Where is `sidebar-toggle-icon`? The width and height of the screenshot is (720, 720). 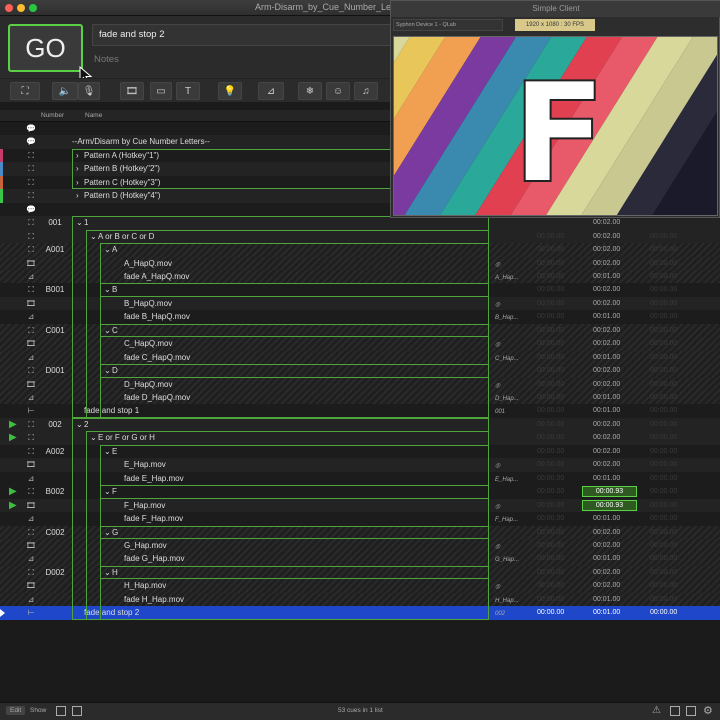 sidebar-toggle-icon is located at coordinates (61, 711).